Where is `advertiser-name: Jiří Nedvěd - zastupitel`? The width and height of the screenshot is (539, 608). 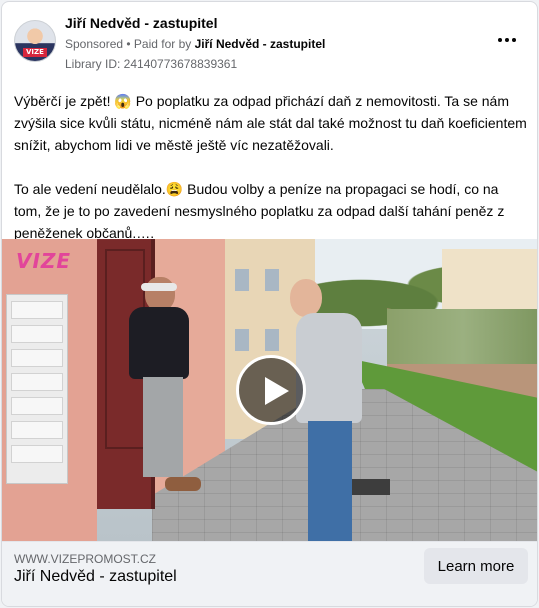 advertiser-name: Jiří Nedvěd - zastupitel is located at coordinates (141, 23).